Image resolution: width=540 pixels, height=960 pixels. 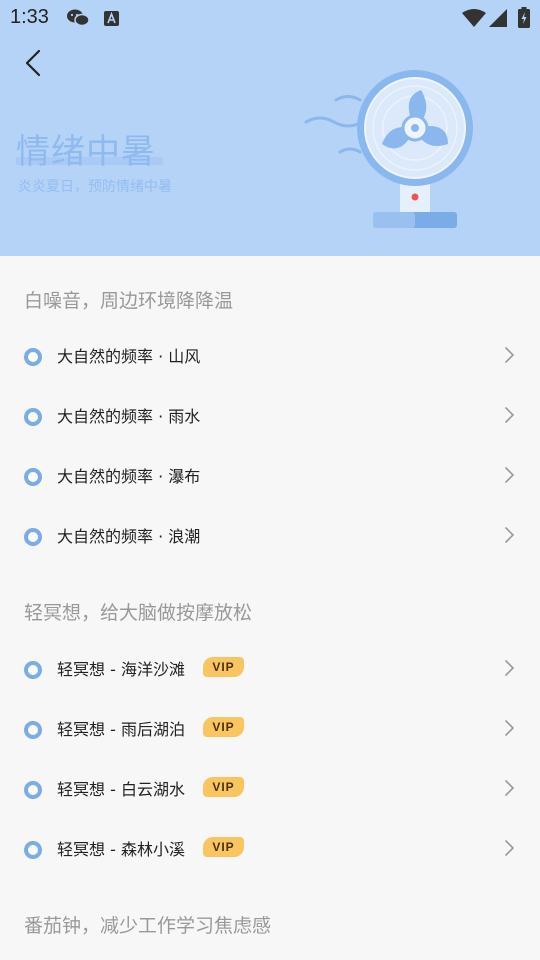 What do you see at coordinates (270, 669) in the screenshot?
I see `list-item: 轻冥想 - 海洋沙滩 VIP` at bounding box center [270, 669].